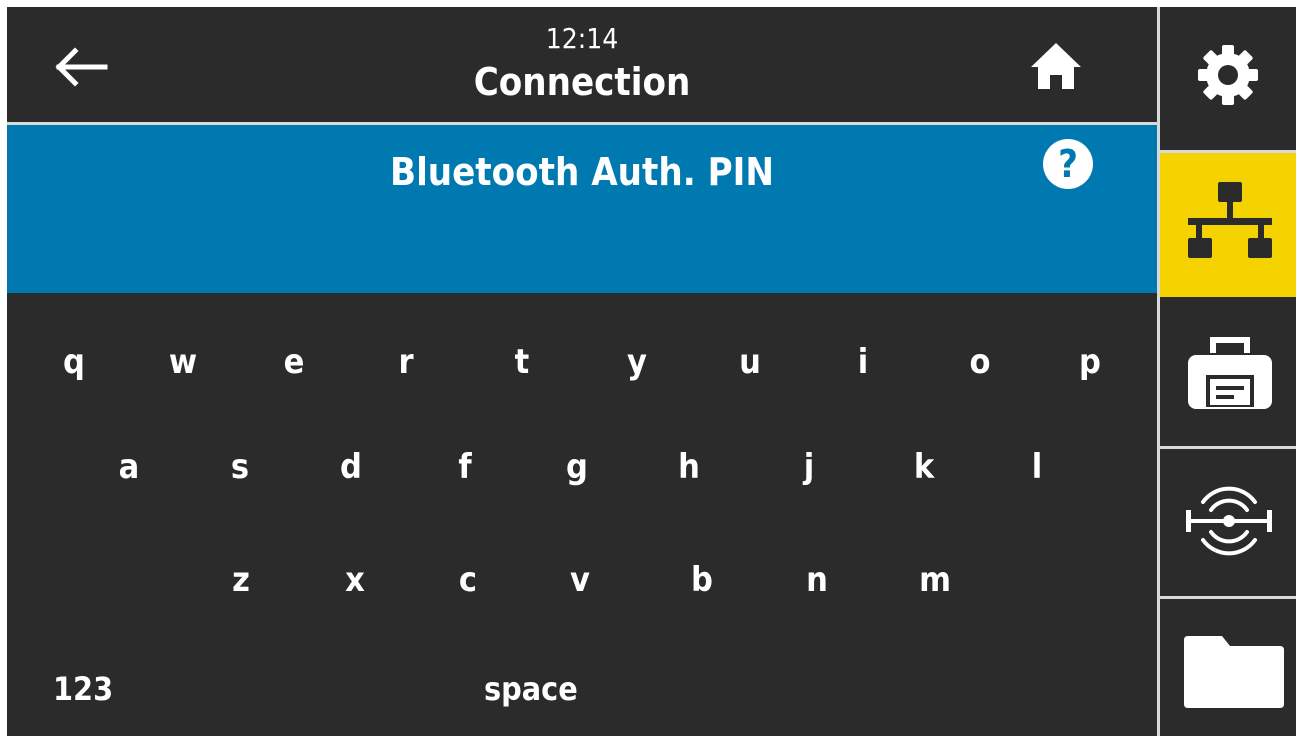  I want to click on key-d: d, so click(351, 467).